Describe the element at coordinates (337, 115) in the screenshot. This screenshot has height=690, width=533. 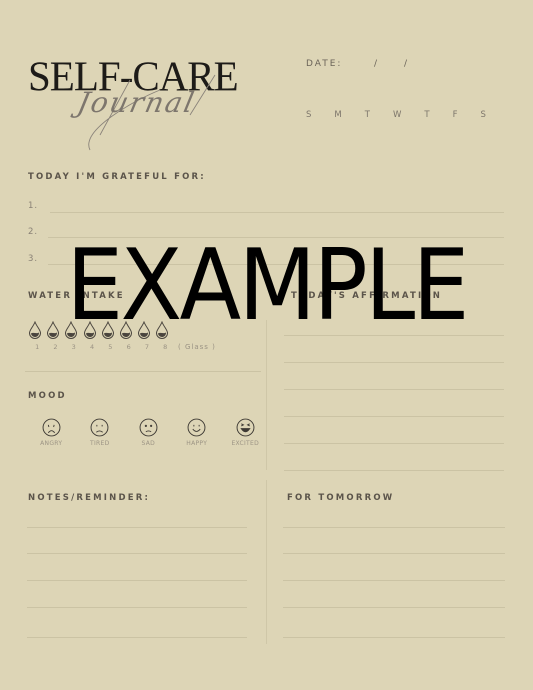
I see `weekday-monday: M` at that location.